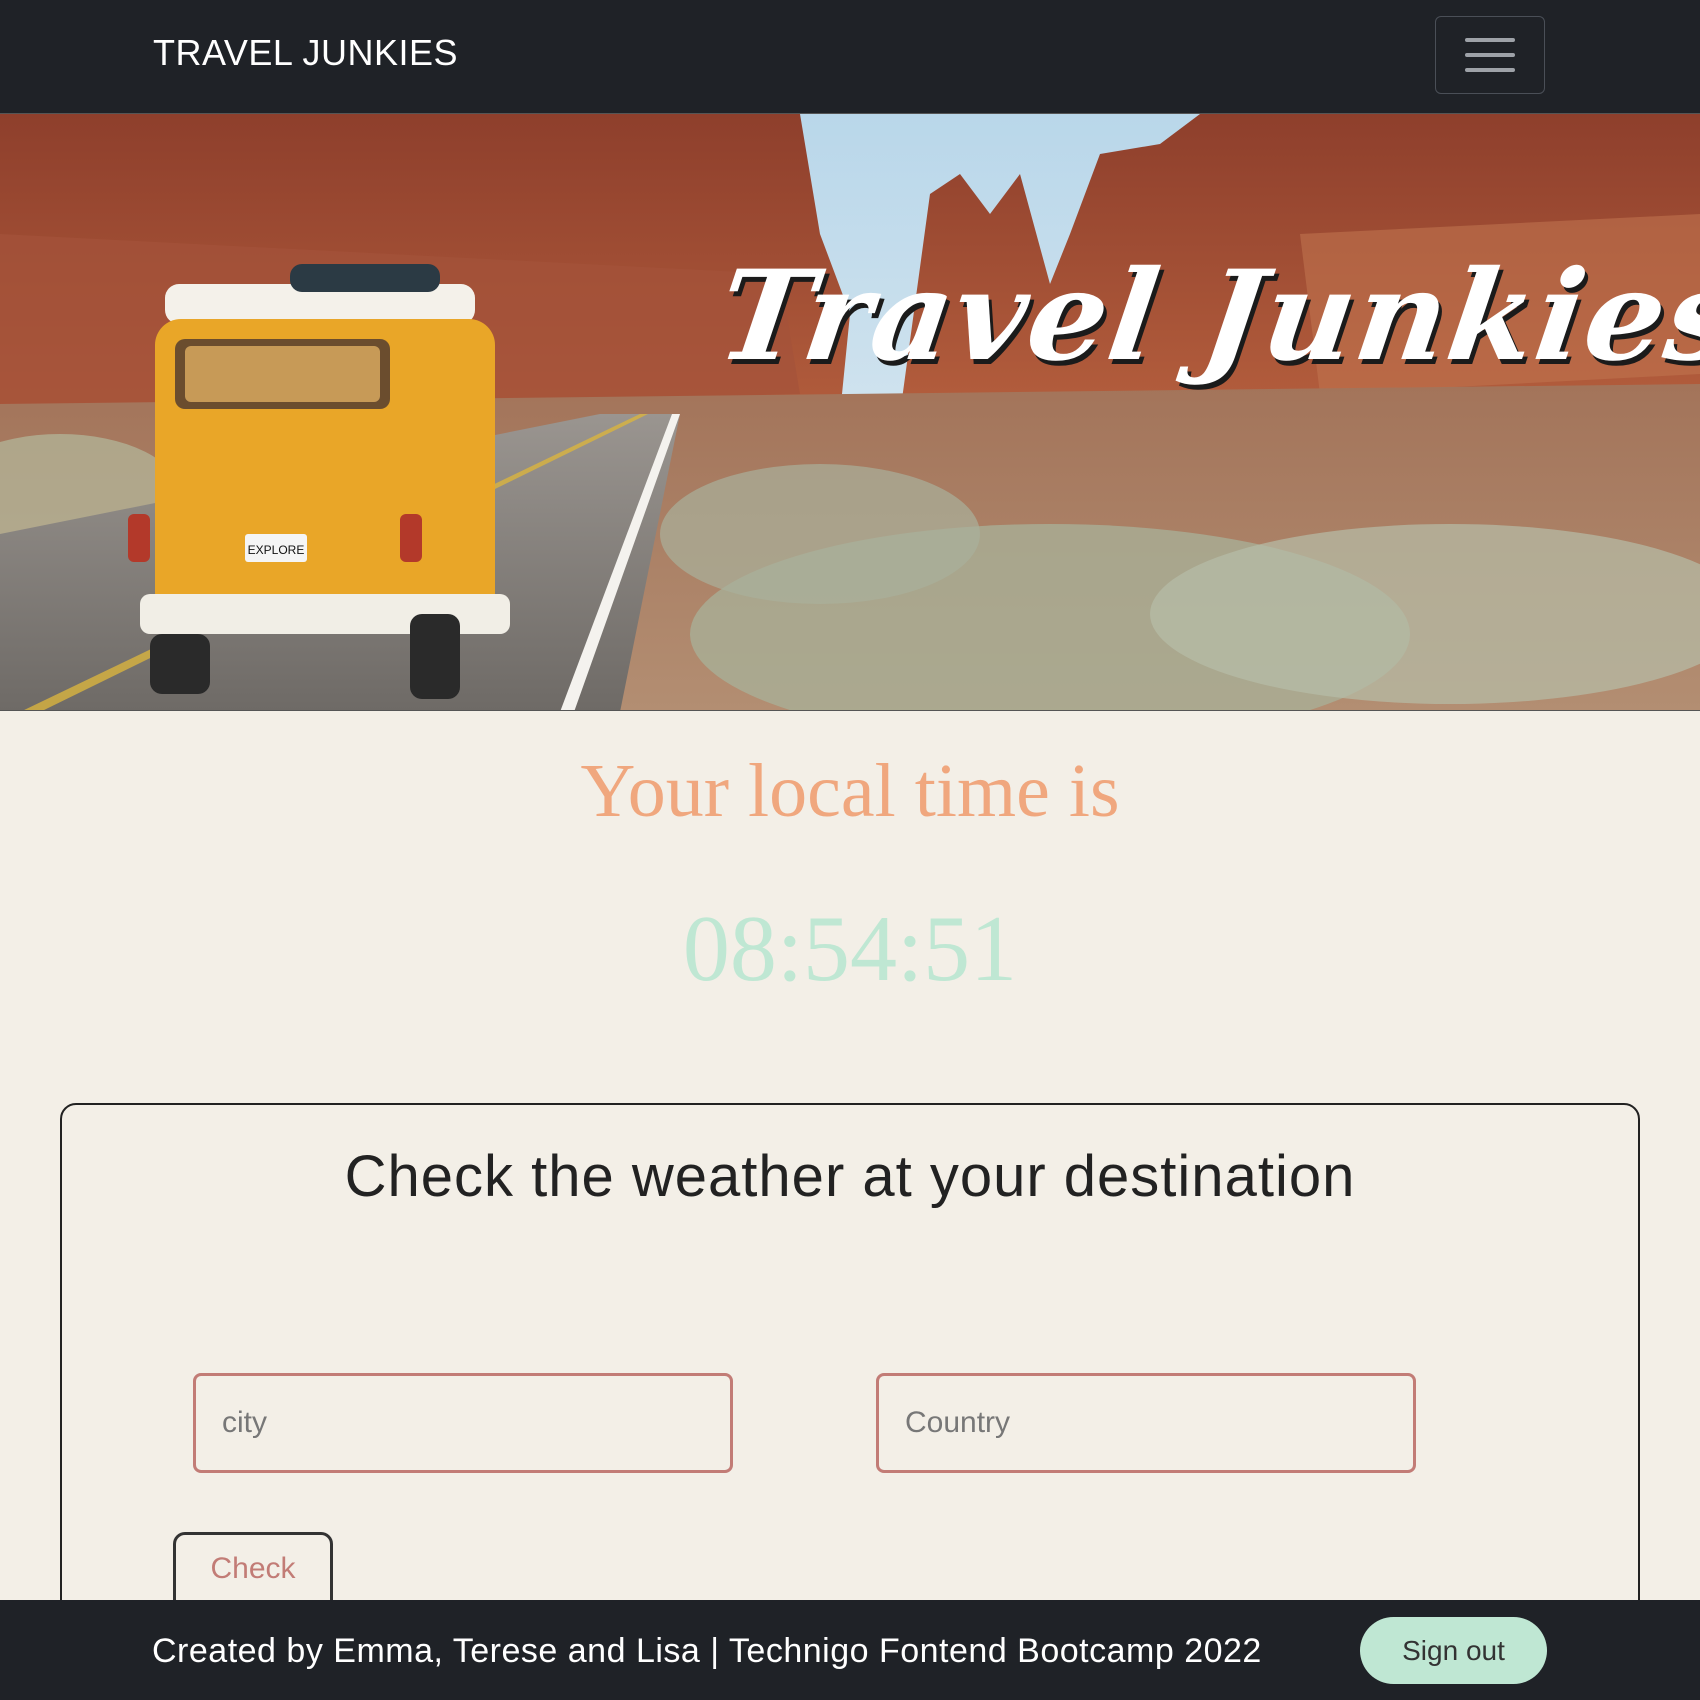 Image resolution: width=1700 pixels, height=1700 pixels. Describe the element at coordinates (319, 481) in the screenshot. I see `van-illustration: EXPLORE` at that location.